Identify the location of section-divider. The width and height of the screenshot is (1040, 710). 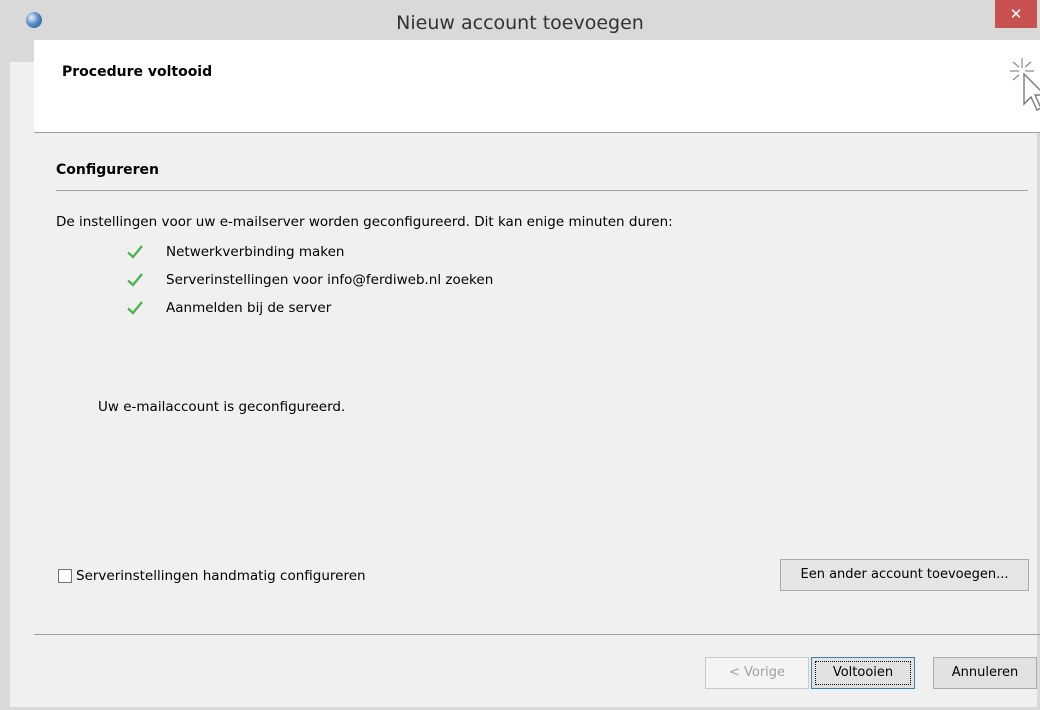
(542, 190).